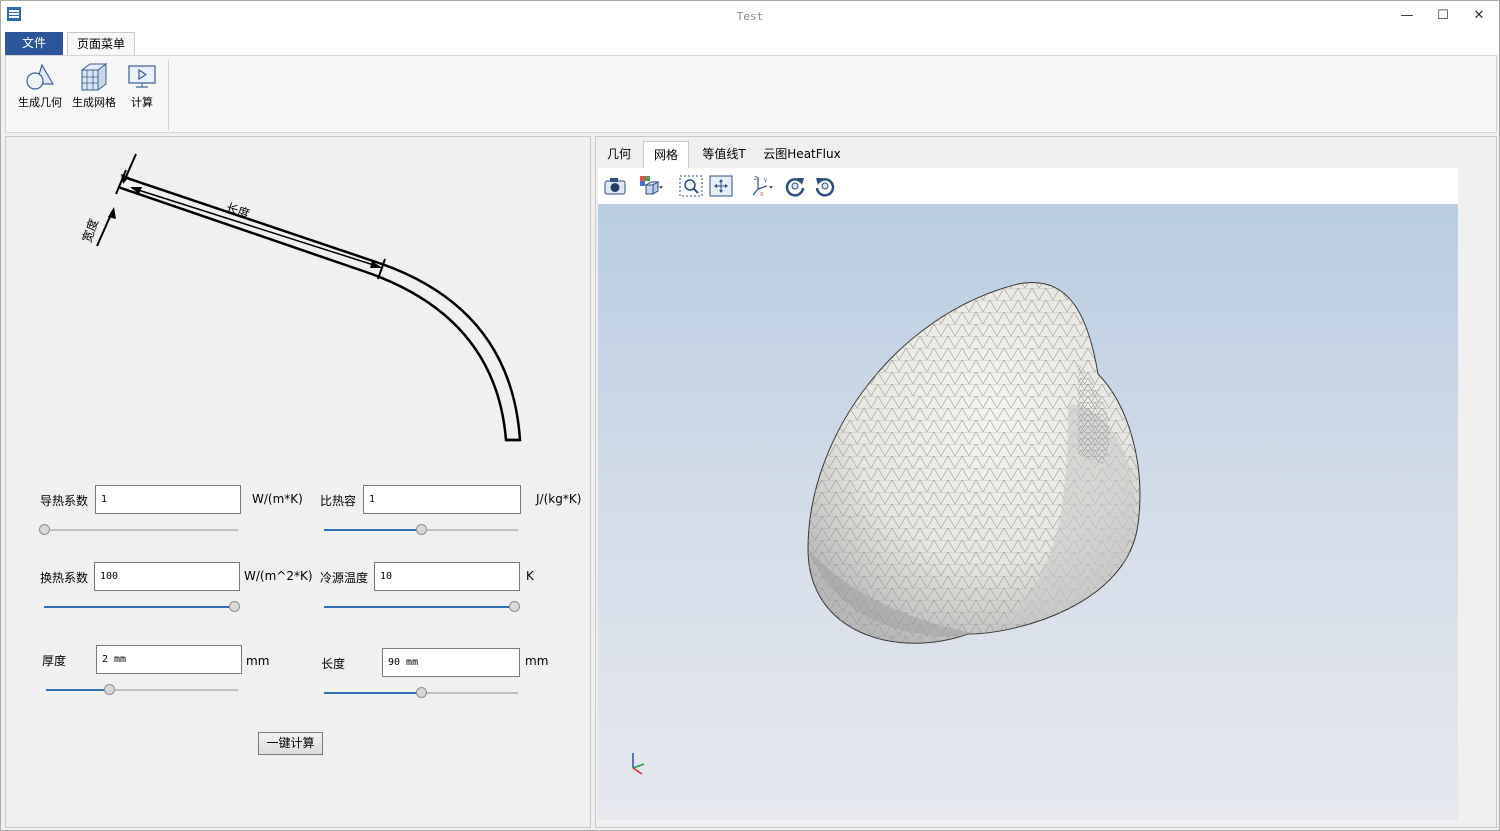 This screenshot has height=831, width=1500. I want to click on heat-transfer-label: 换热系数, so click(64, 578).